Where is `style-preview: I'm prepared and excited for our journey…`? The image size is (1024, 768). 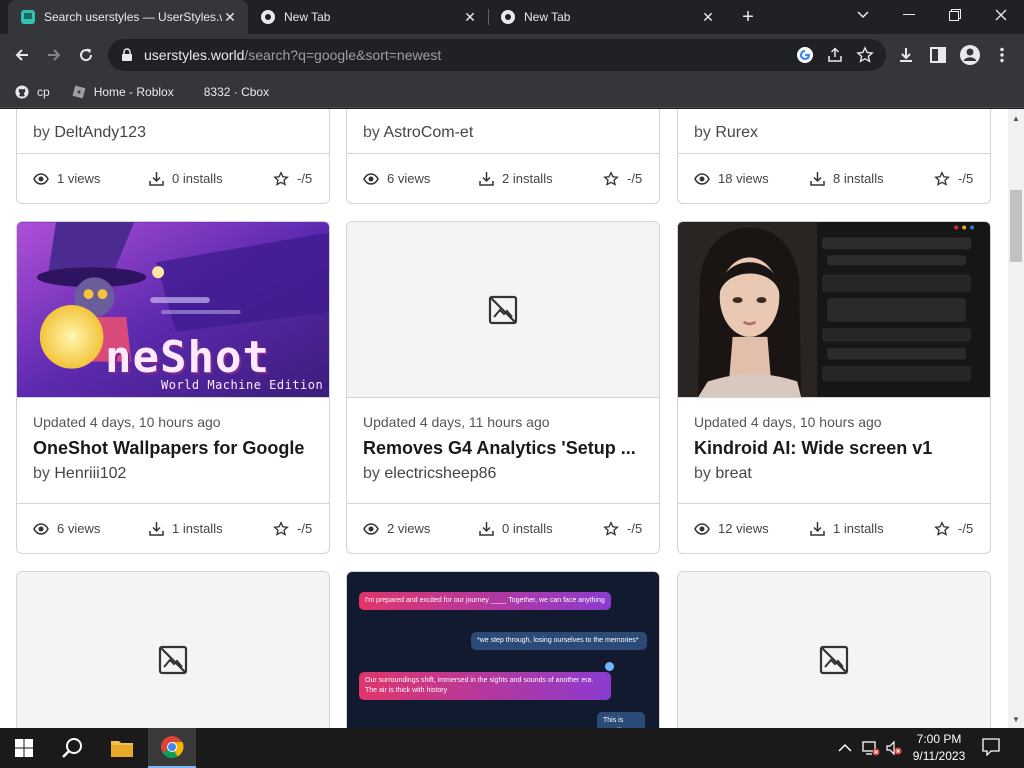
style-preview: I'm prepared and excited for our journey… is located at coordinates (503, 650).